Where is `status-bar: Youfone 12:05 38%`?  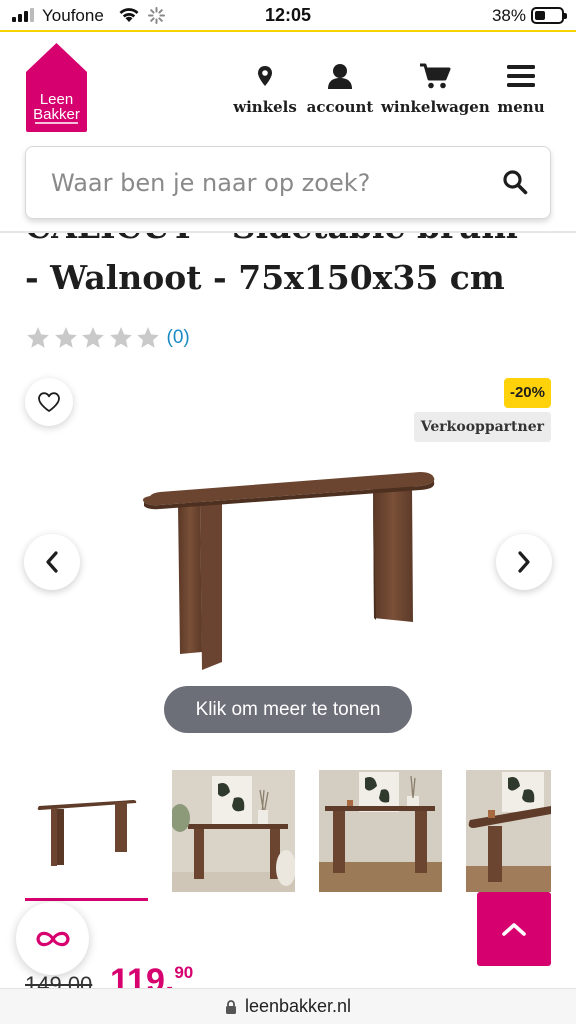
status-bar: Youfone 12:05 38% is located at coordinates (288, 15).